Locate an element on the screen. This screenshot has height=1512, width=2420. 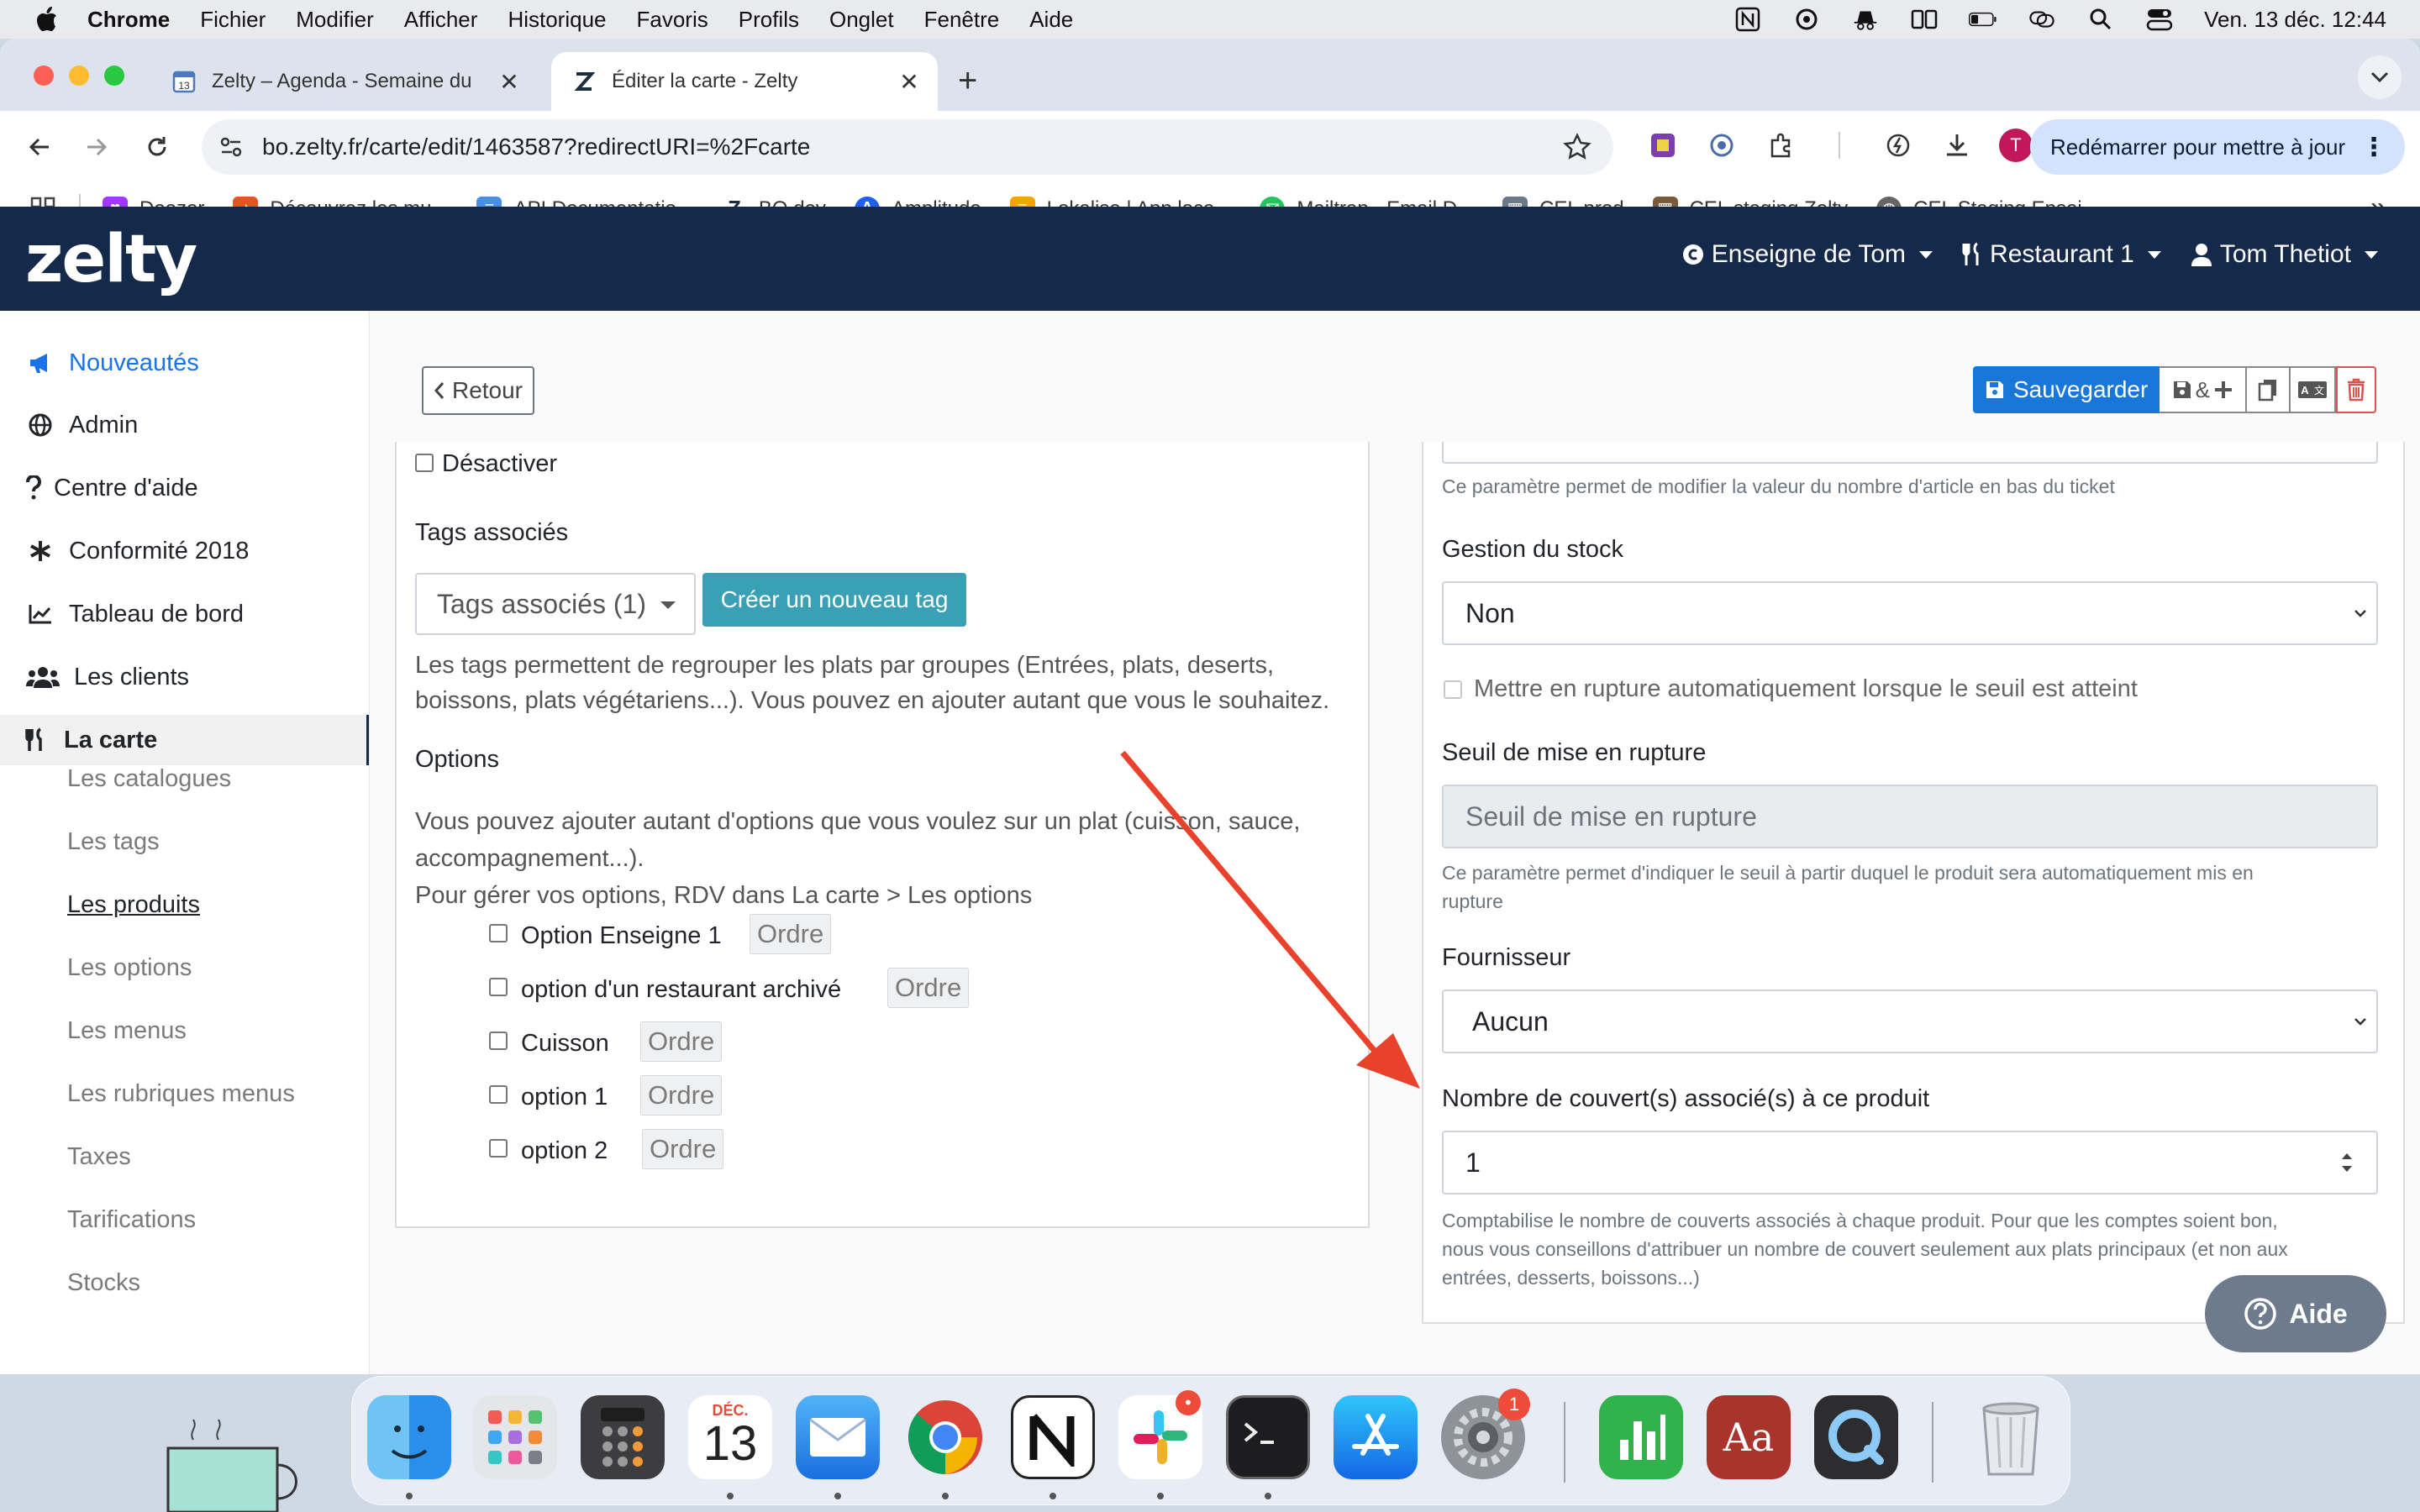
menubar-clock: Ven. 13 déc. 12:44 is located at coordinates (2295, 20).